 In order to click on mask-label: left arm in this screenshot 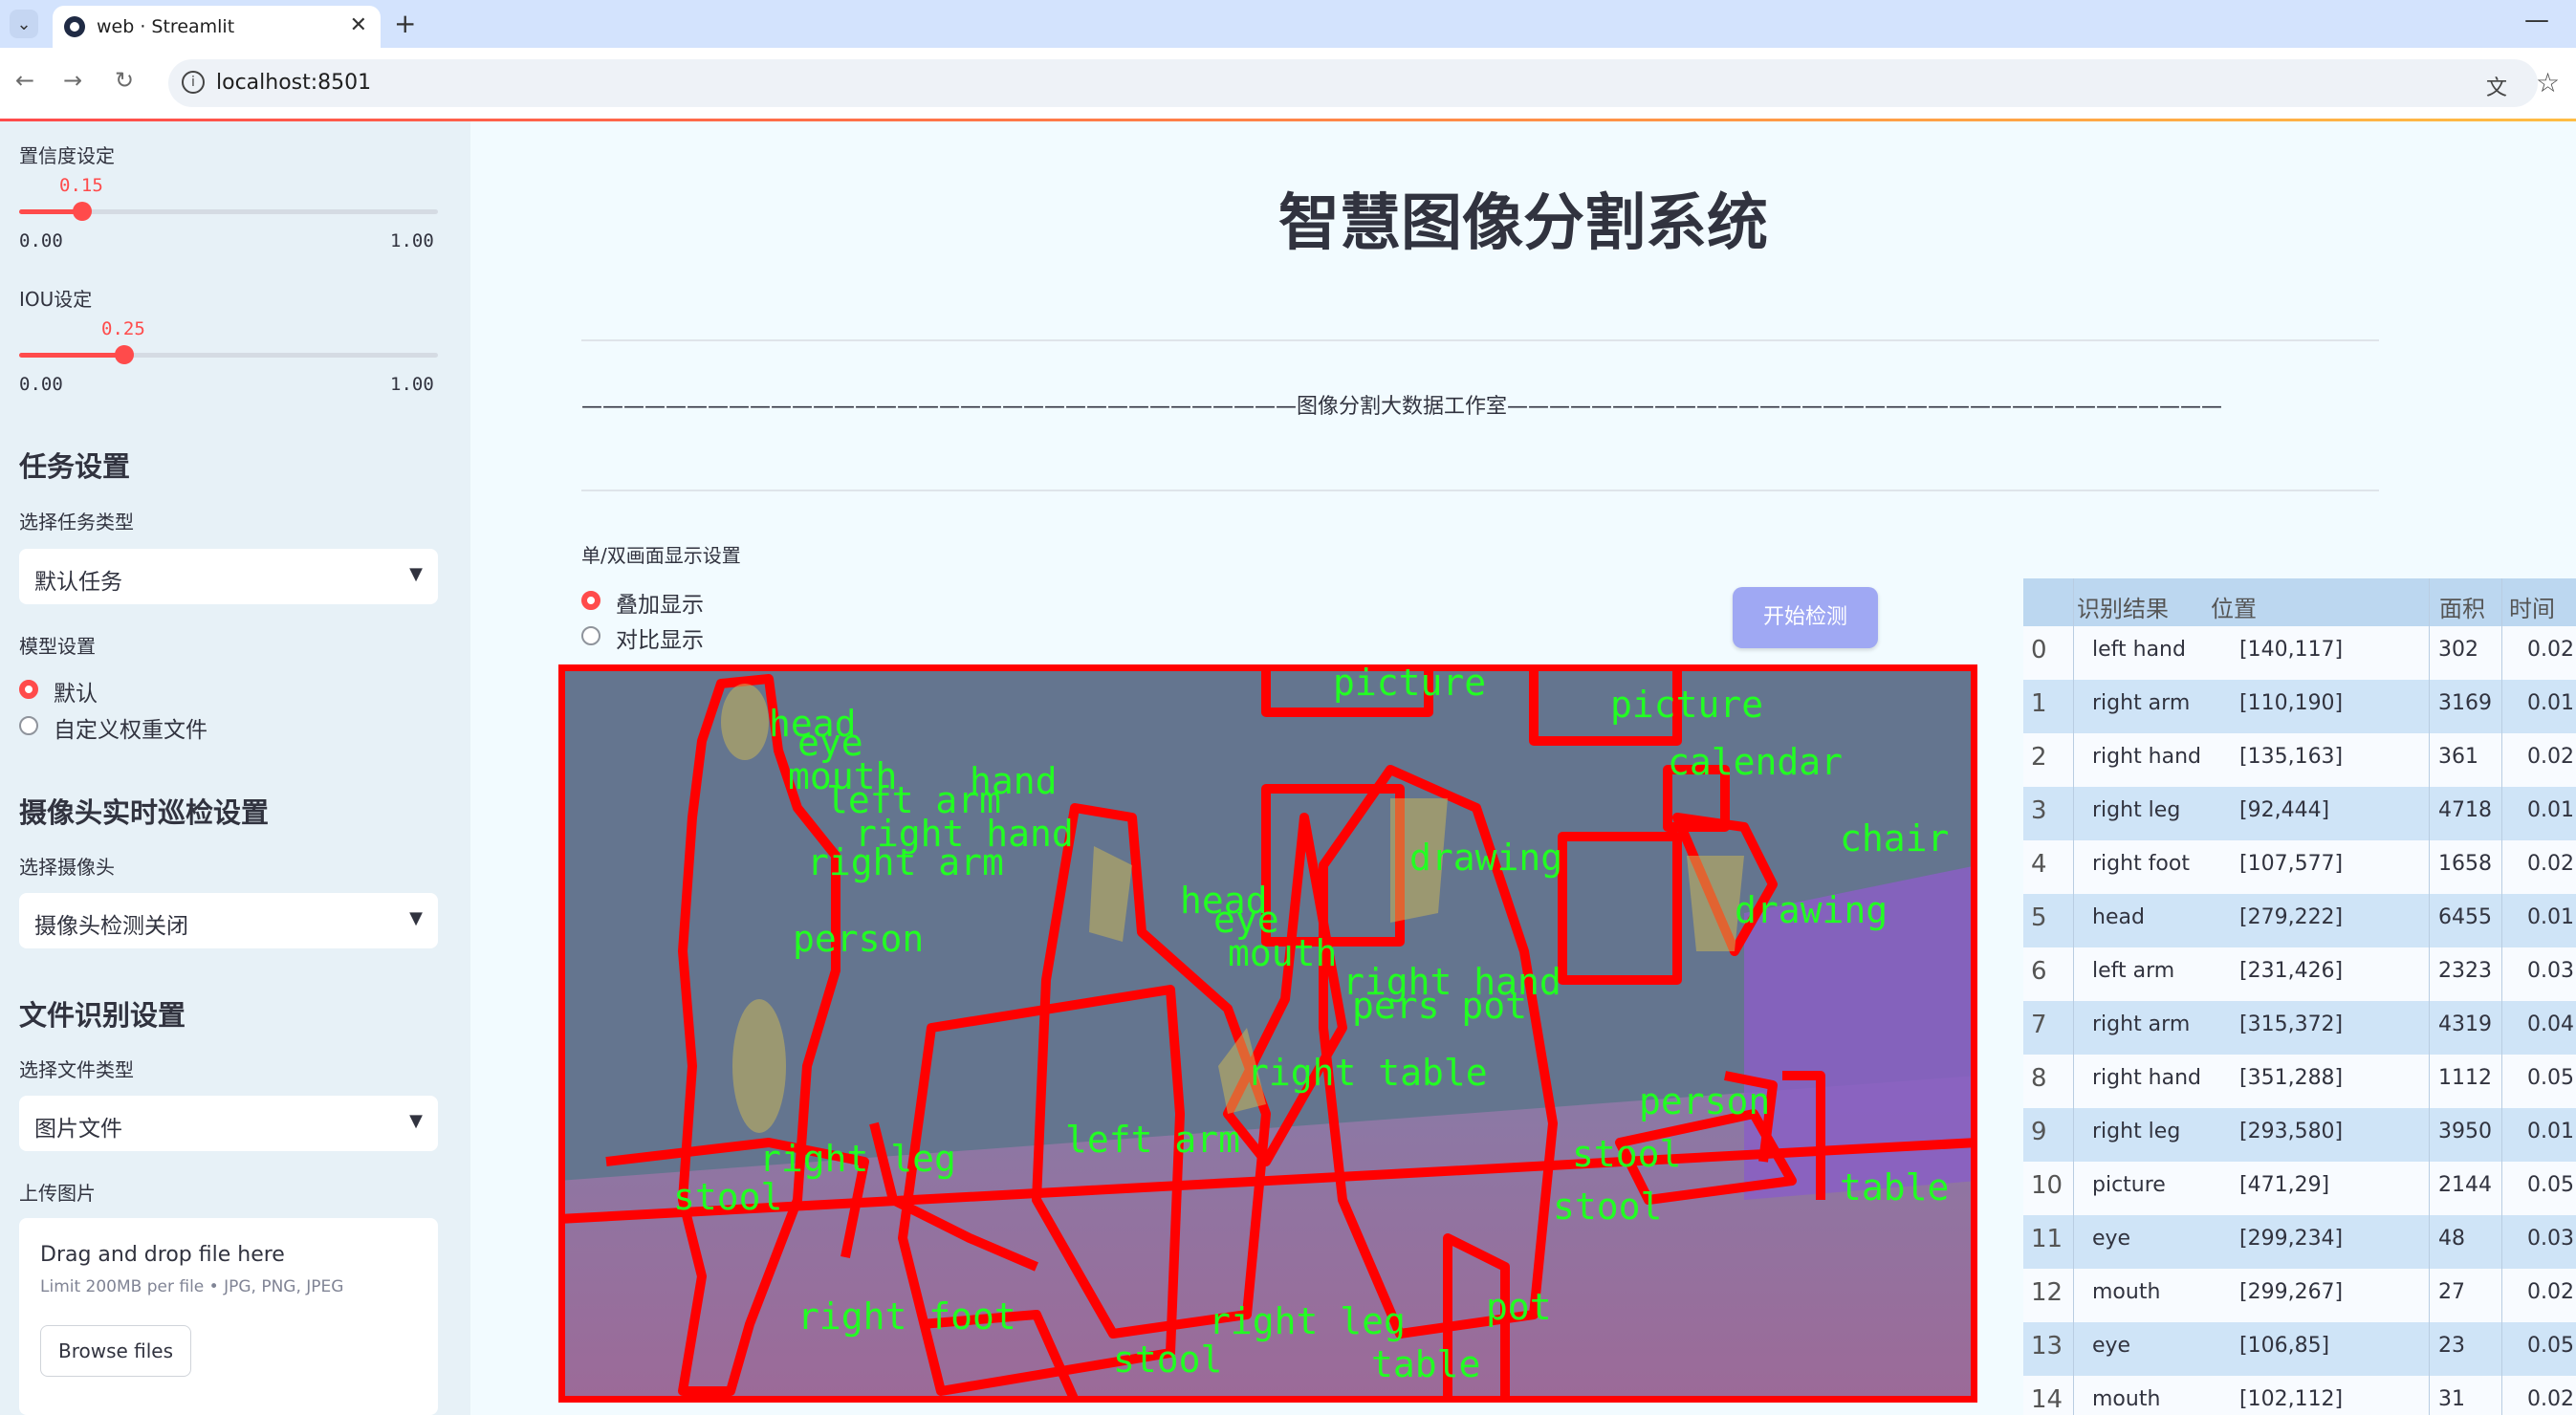, I will do `click(1152, 1140)`.